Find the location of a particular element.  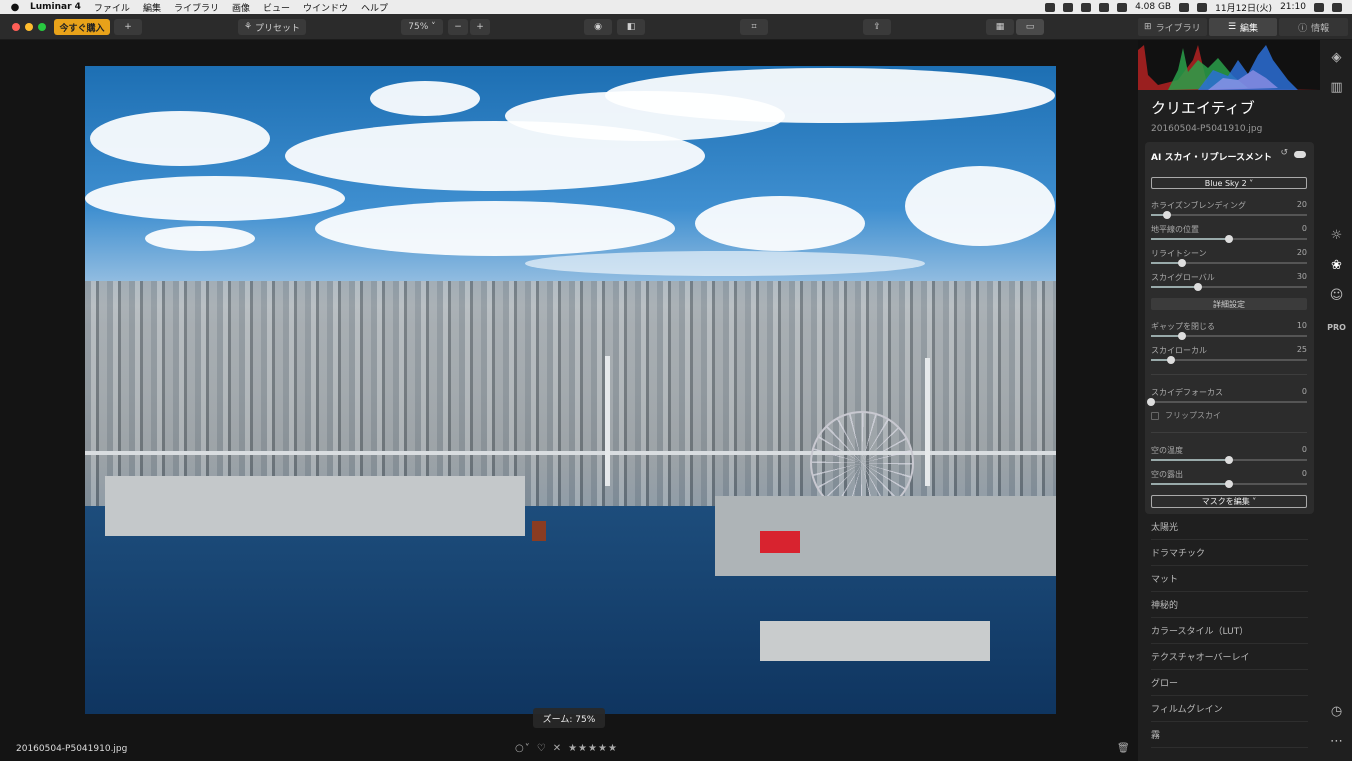

slider-sky-exposure: 空の露出 0 is located at coordinates (1229, 480).